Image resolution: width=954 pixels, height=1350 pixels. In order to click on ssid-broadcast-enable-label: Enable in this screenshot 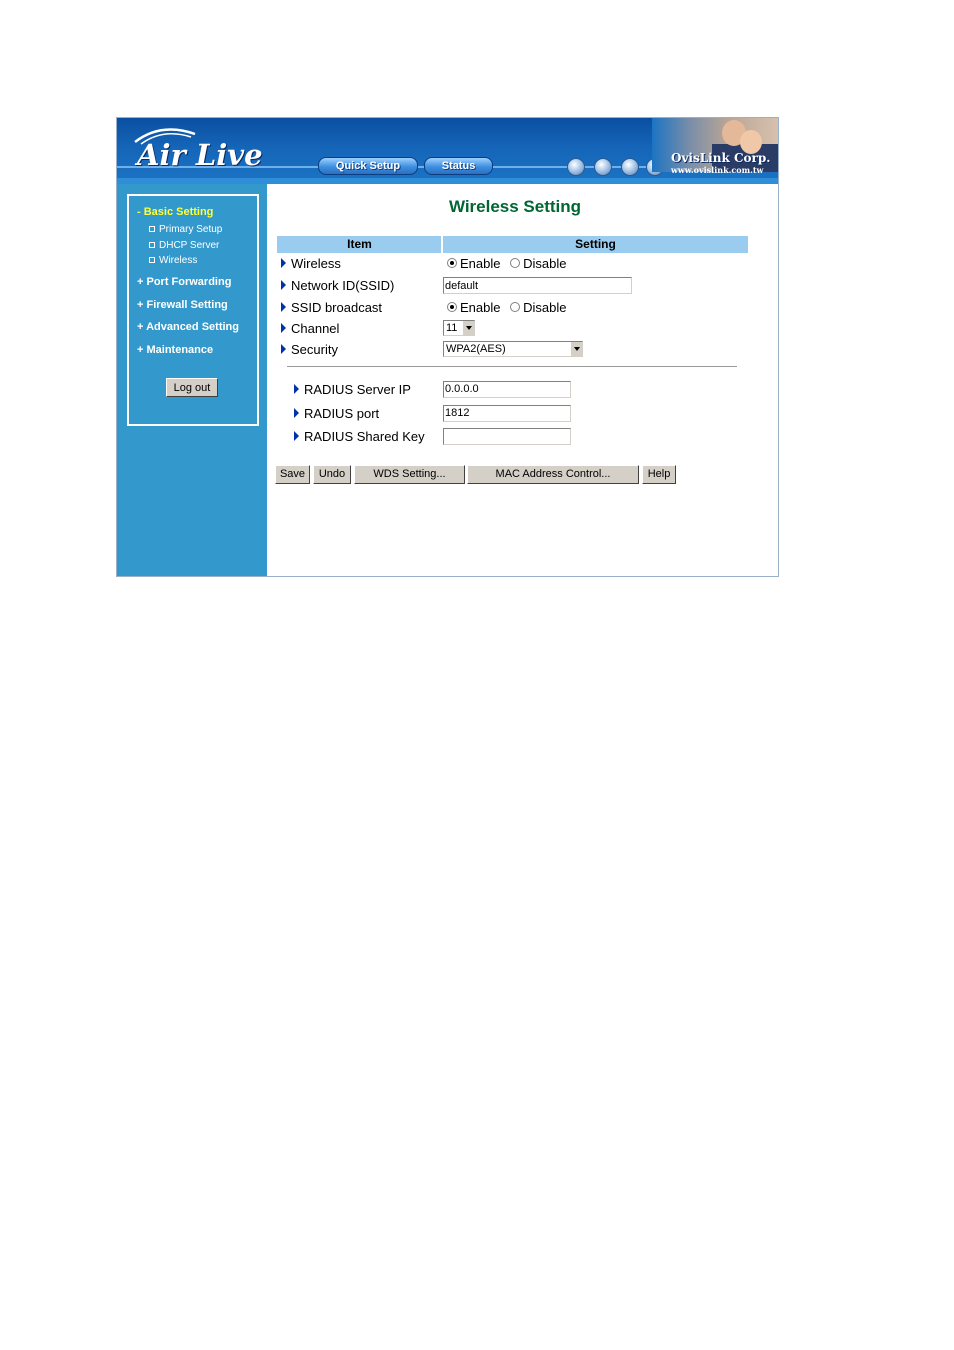, I will do `click(480, 307)`.